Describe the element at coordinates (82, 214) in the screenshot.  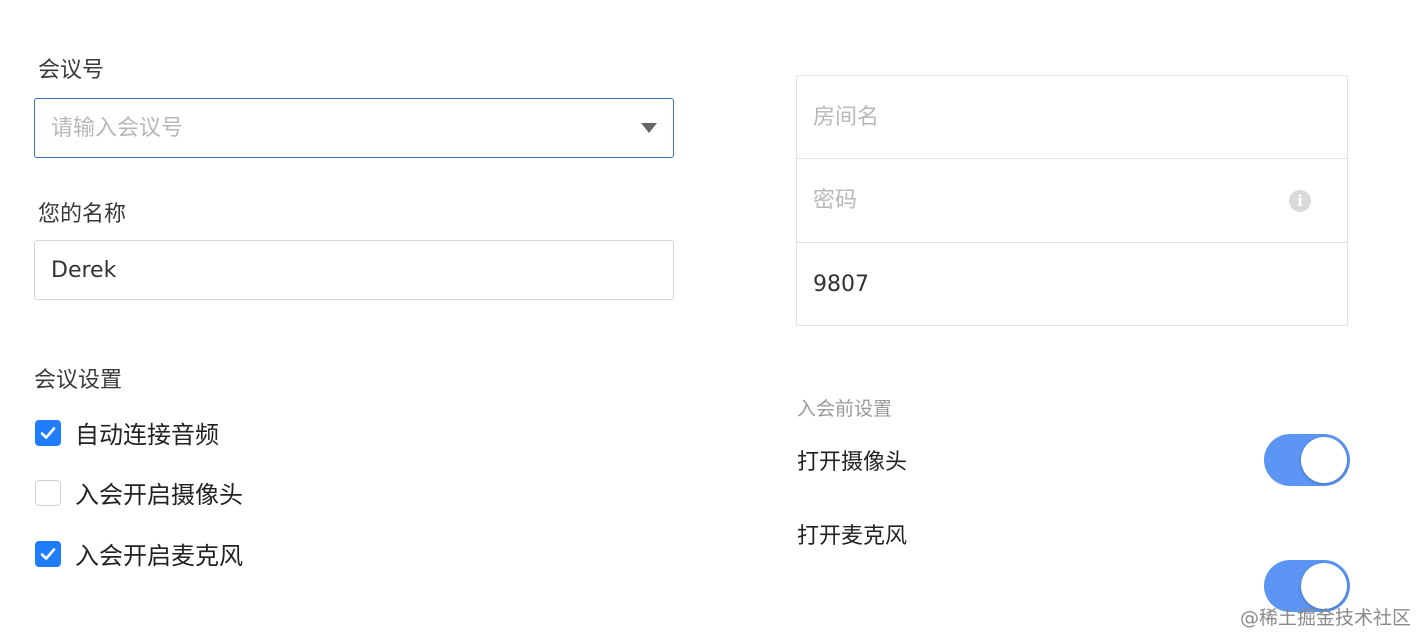
I see `name-label: 您的名称` at that location.